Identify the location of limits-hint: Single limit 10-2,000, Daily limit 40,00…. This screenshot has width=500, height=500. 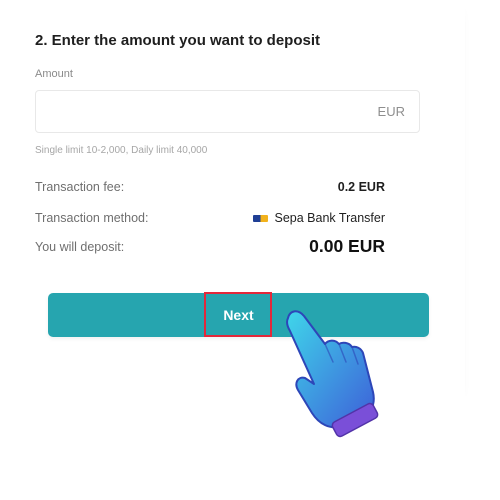
(121, 150).